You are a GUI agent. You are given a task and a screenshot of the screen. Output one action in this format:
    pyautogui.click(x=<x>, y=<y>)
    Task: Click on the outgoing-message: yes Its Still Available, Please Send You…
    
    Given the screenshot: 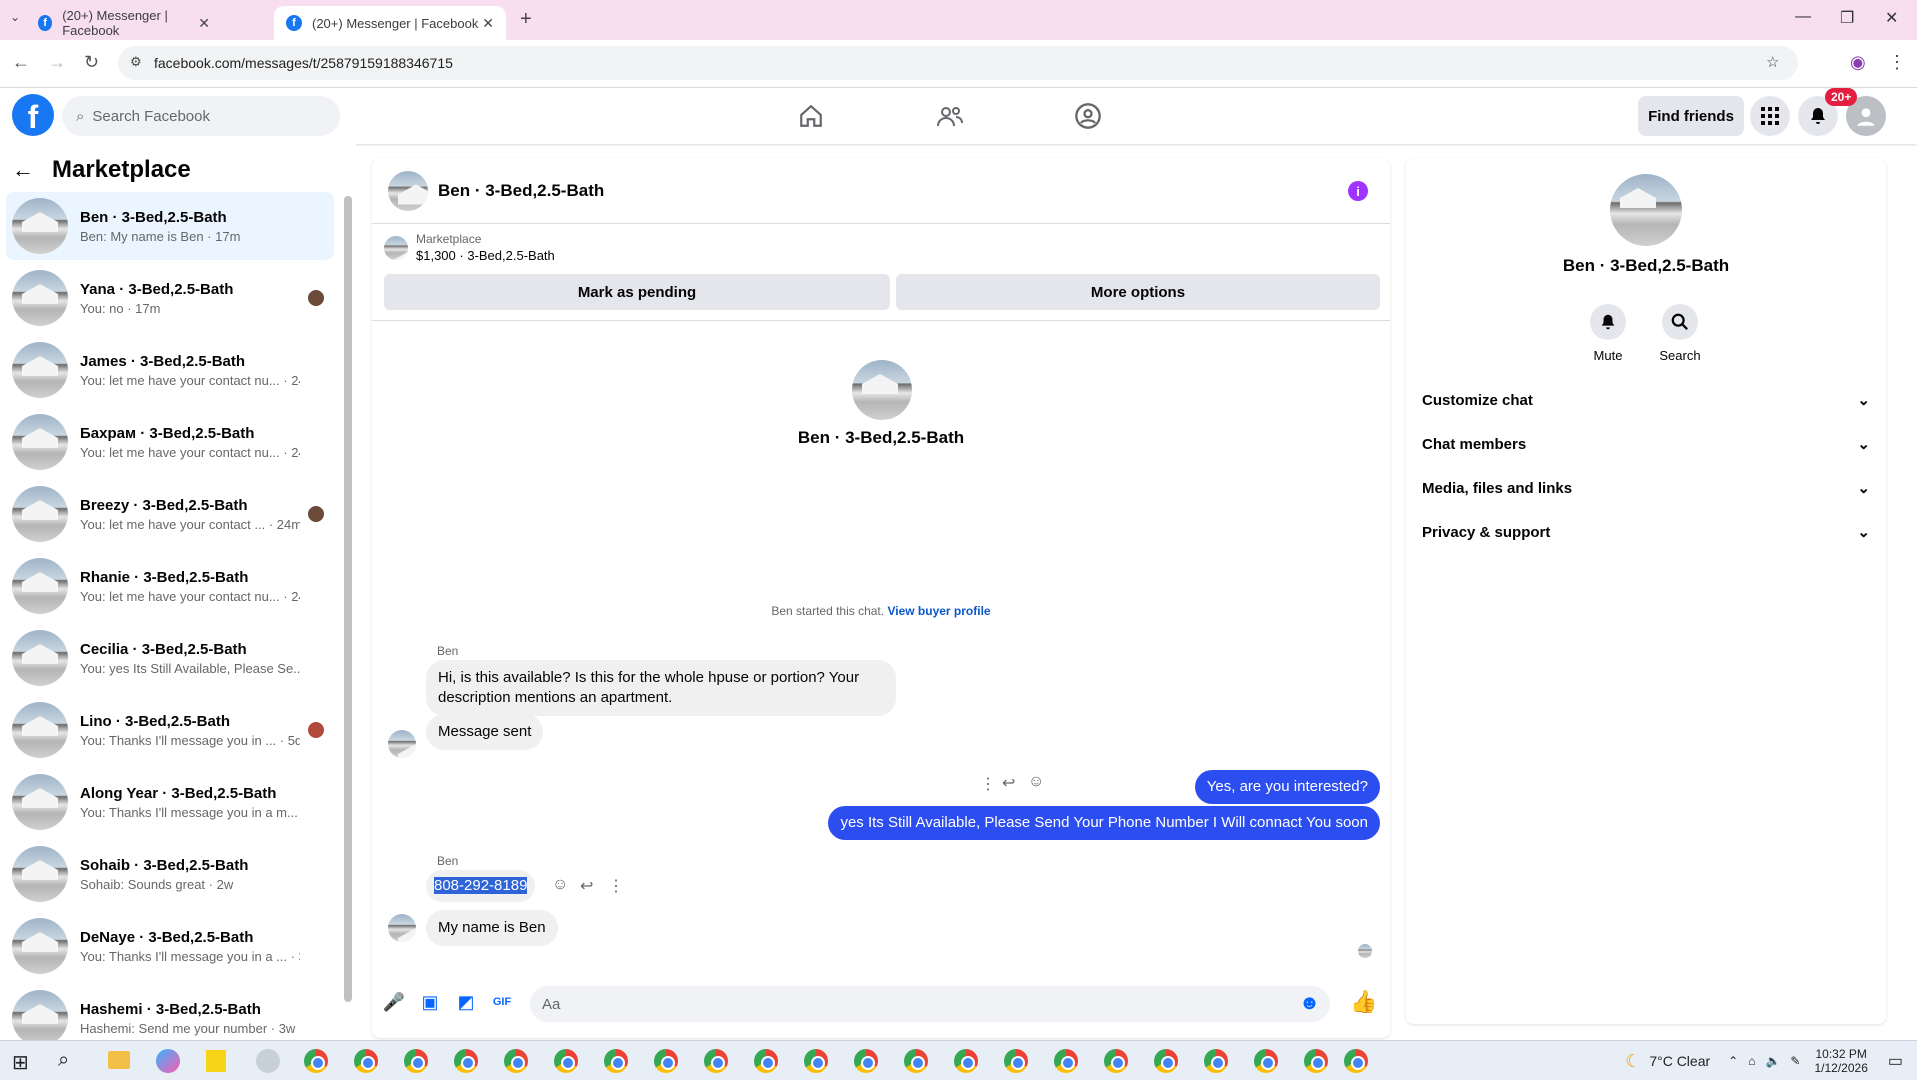 What is the action you would take?
    pyautogui.click(x=1104, y=823)
    